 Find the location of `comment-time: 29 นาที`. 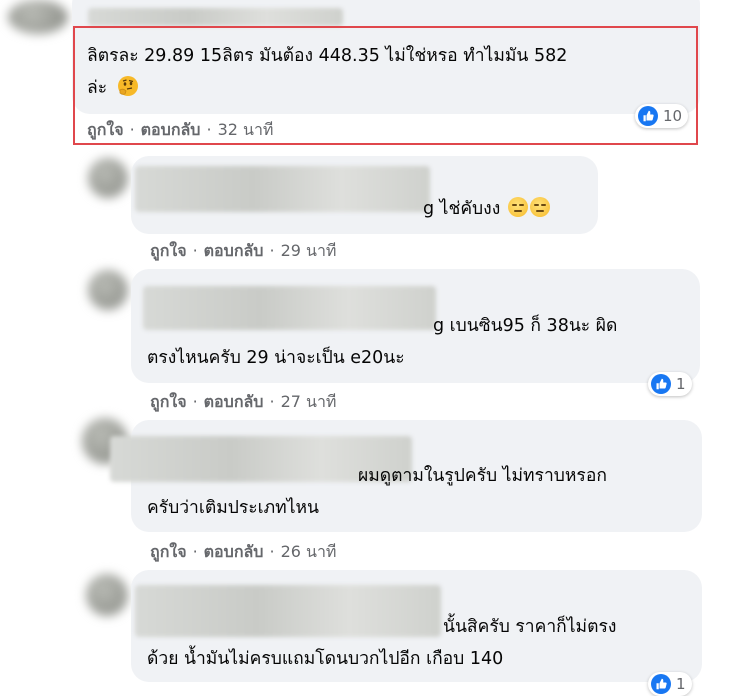

comment-time: 29 นาที is located at coordinates (309, 250).